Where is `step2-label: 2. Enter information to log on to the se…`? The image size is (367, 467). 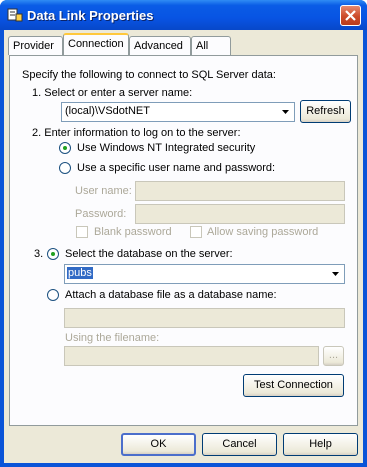 step2-label: 2. Enter information to log on to the se… is located at coordinates (136, 133).